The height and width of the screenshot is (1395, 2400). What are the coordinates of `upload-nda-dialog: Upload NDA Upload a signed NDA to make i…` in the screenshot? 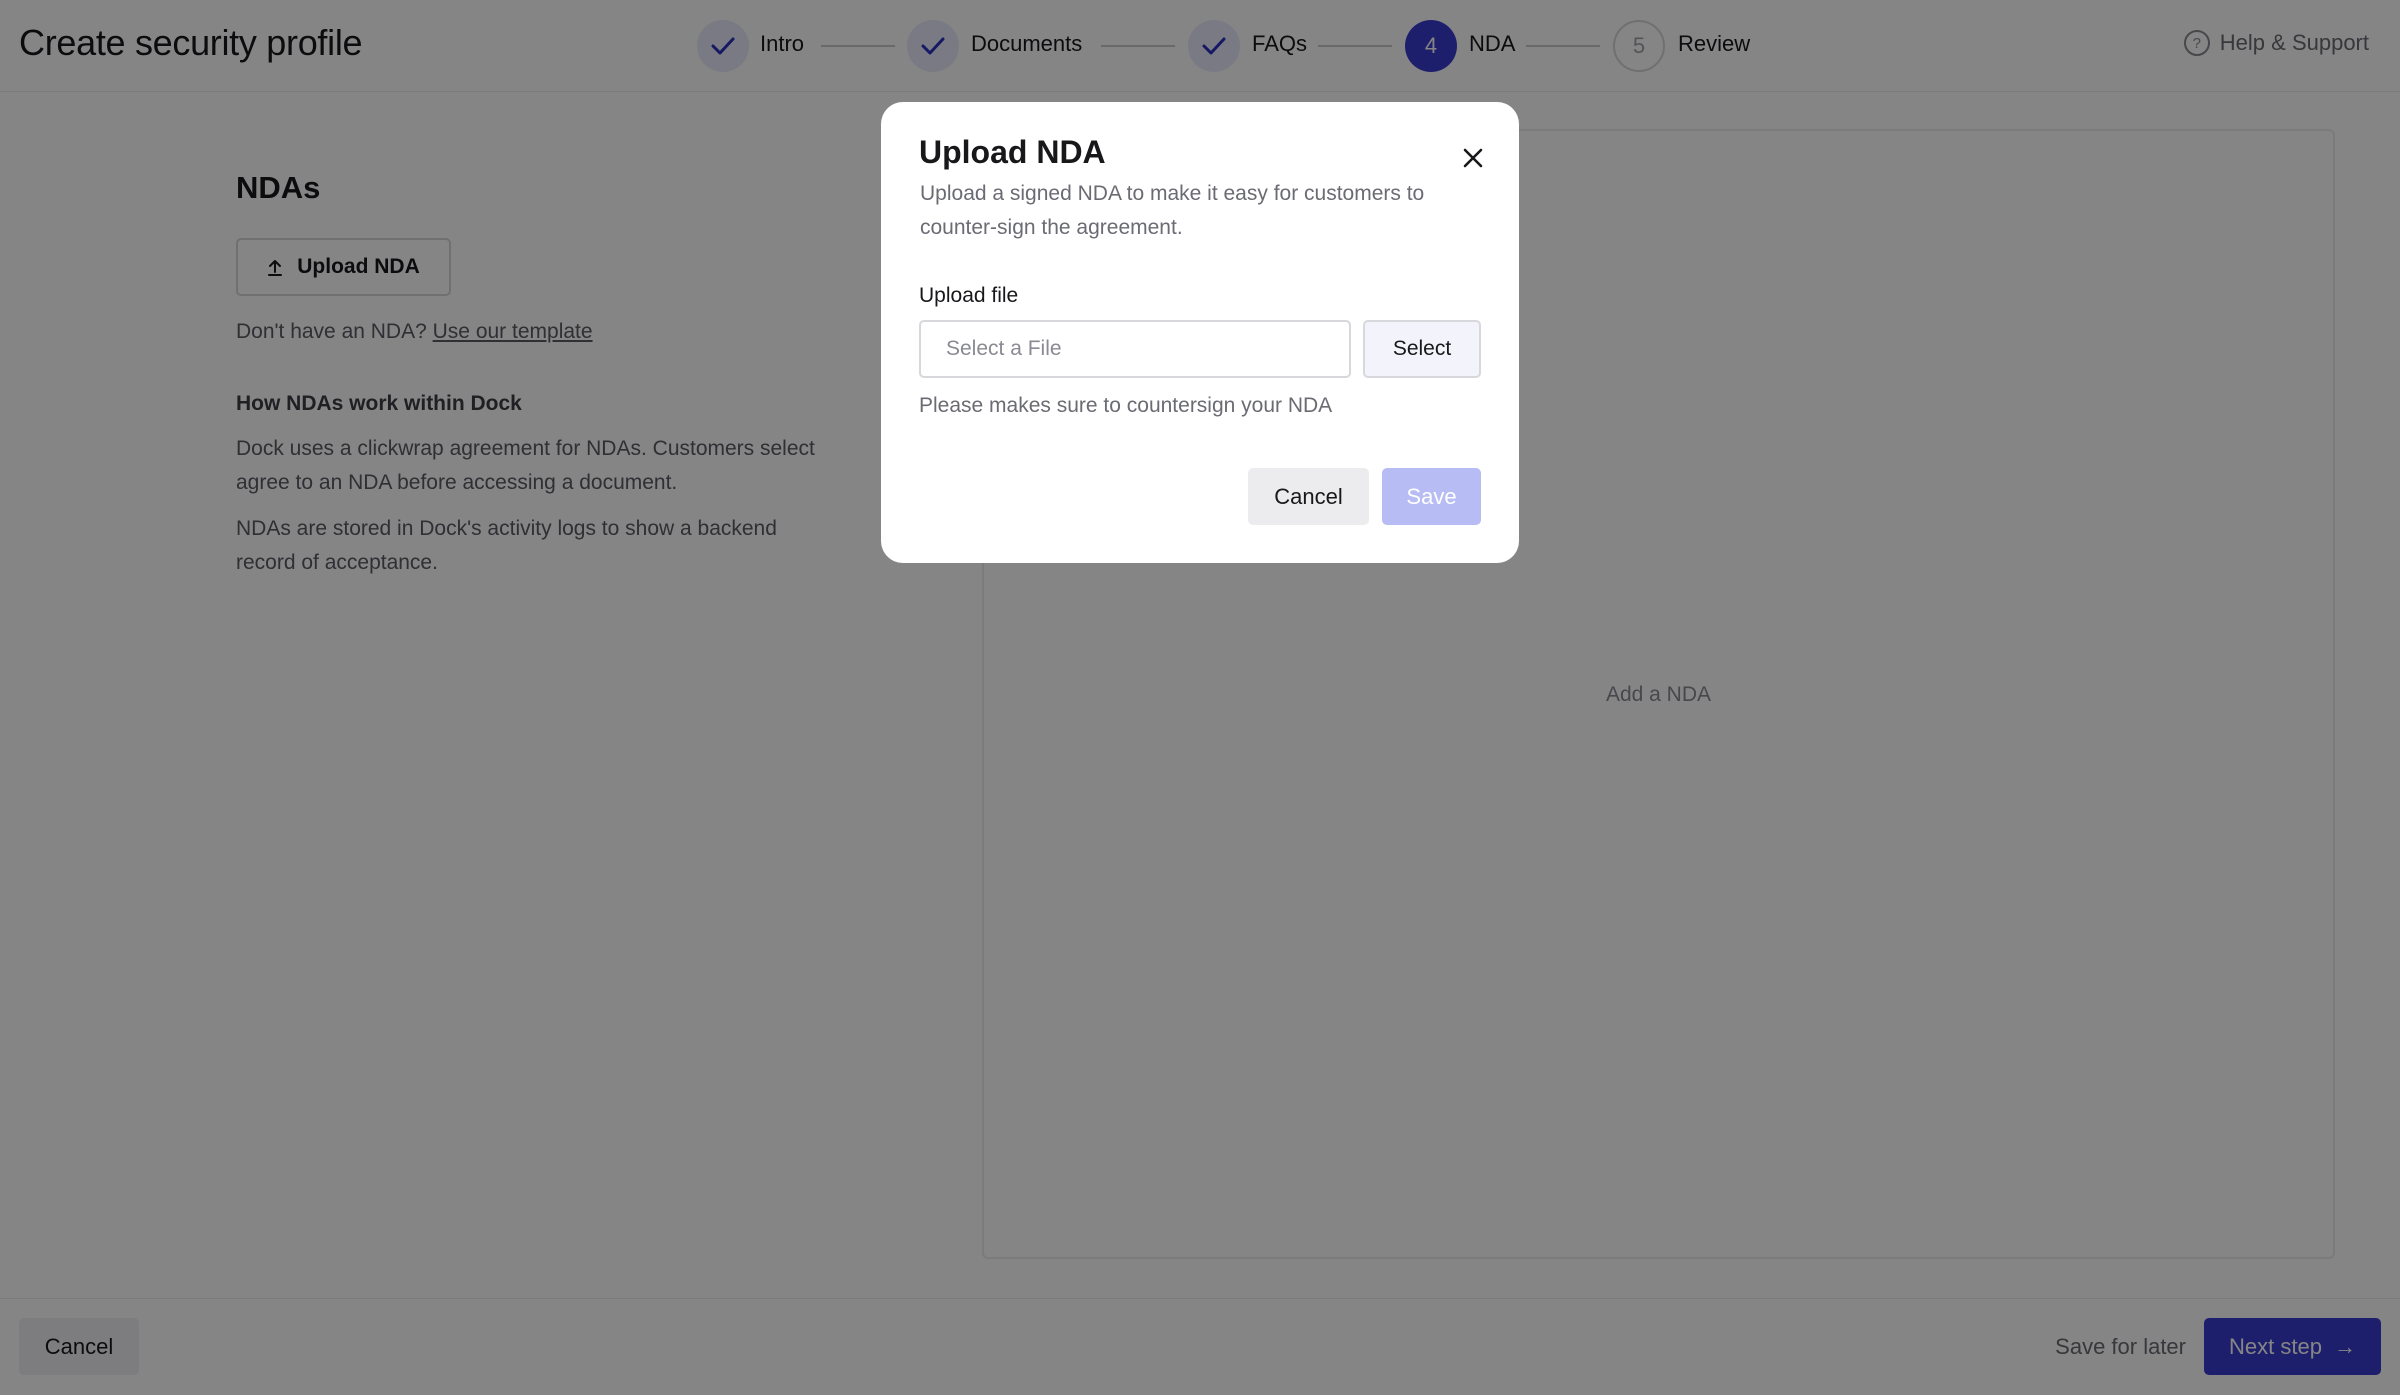 It's located at (1200, 332).